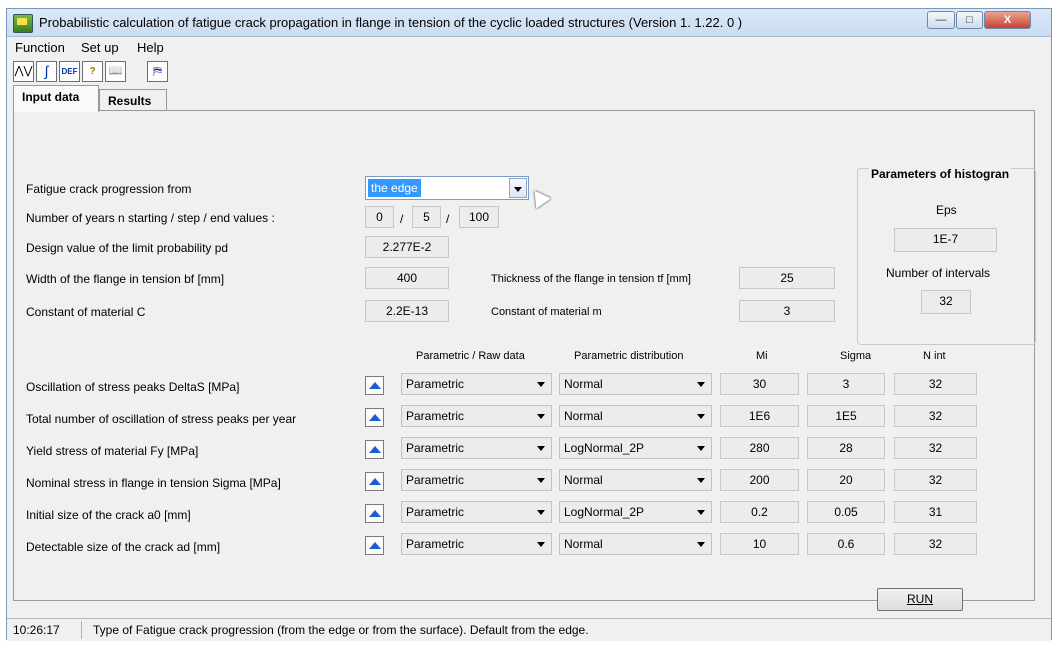  Describe the element at coordinates (123, 547) in the screenshot. I see `row-label: Detectable size of the crack ad [mm]` at that location.